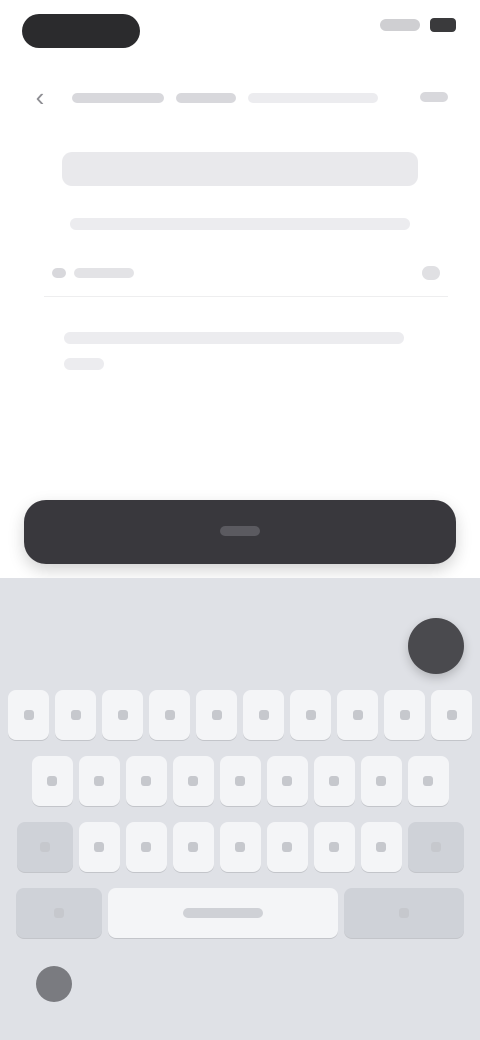  I want to click on status-indicators, so click(418, 25).